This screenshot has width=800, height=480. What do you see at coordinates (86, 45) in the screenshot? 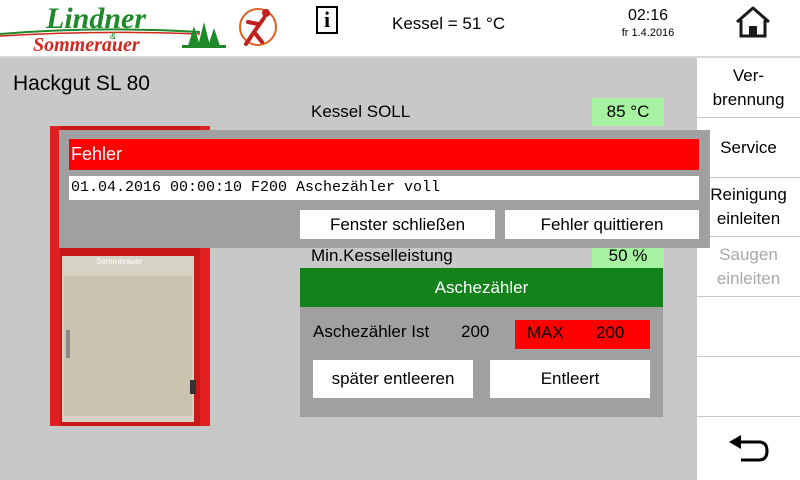
I see `logo-sommerauer: Sommerauer` at bounding box center [86, 45].